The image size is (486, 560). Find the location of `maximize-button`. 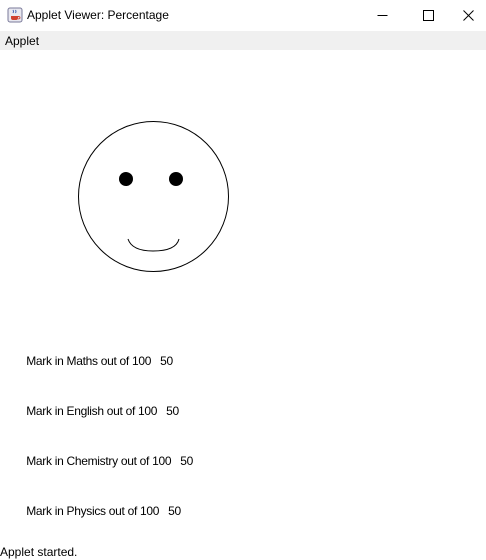

maximize-button is located at coordinates (428, 15).